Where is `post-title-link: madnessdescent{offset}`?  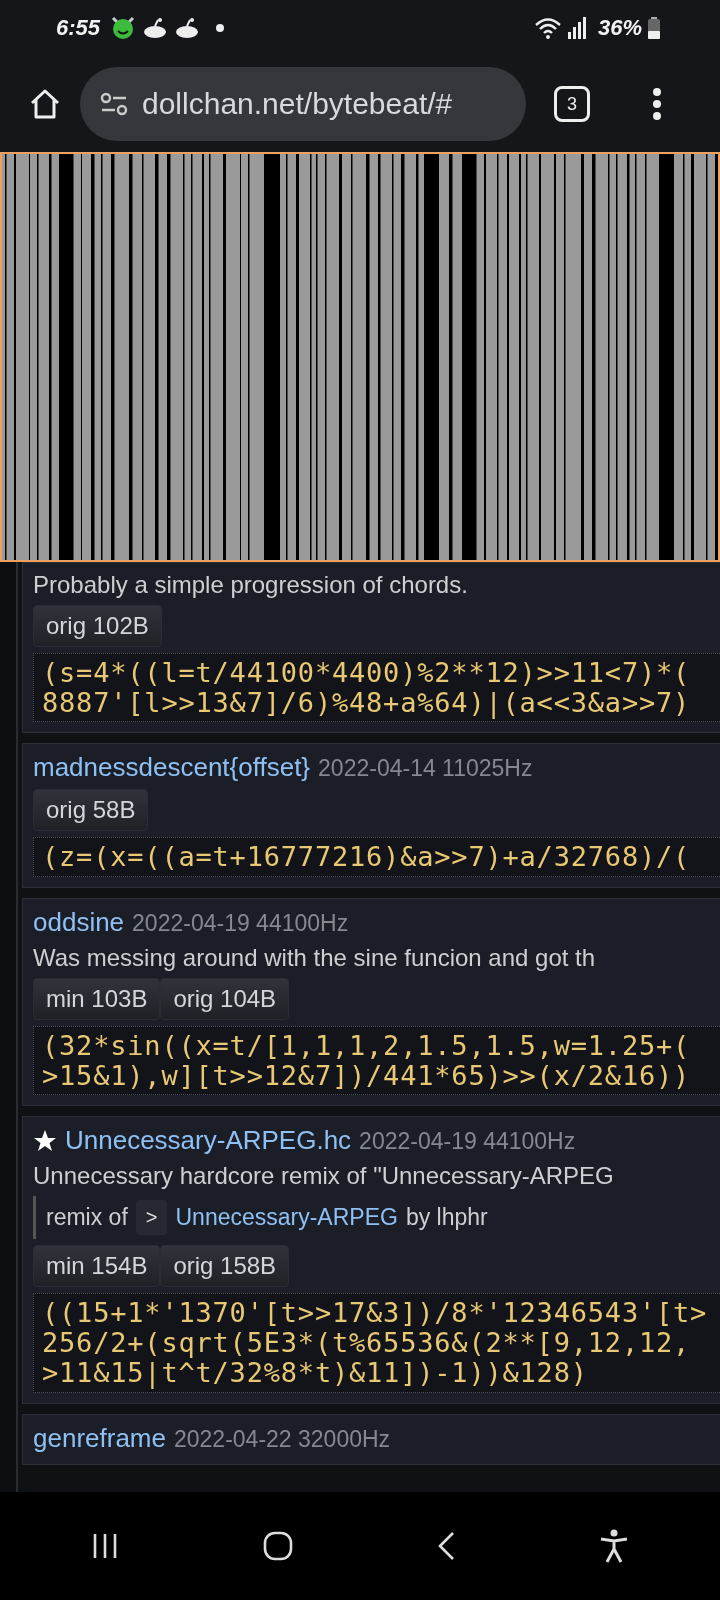
post-title-link: madnessdescent{offset} is located at coordinates (172, 768).